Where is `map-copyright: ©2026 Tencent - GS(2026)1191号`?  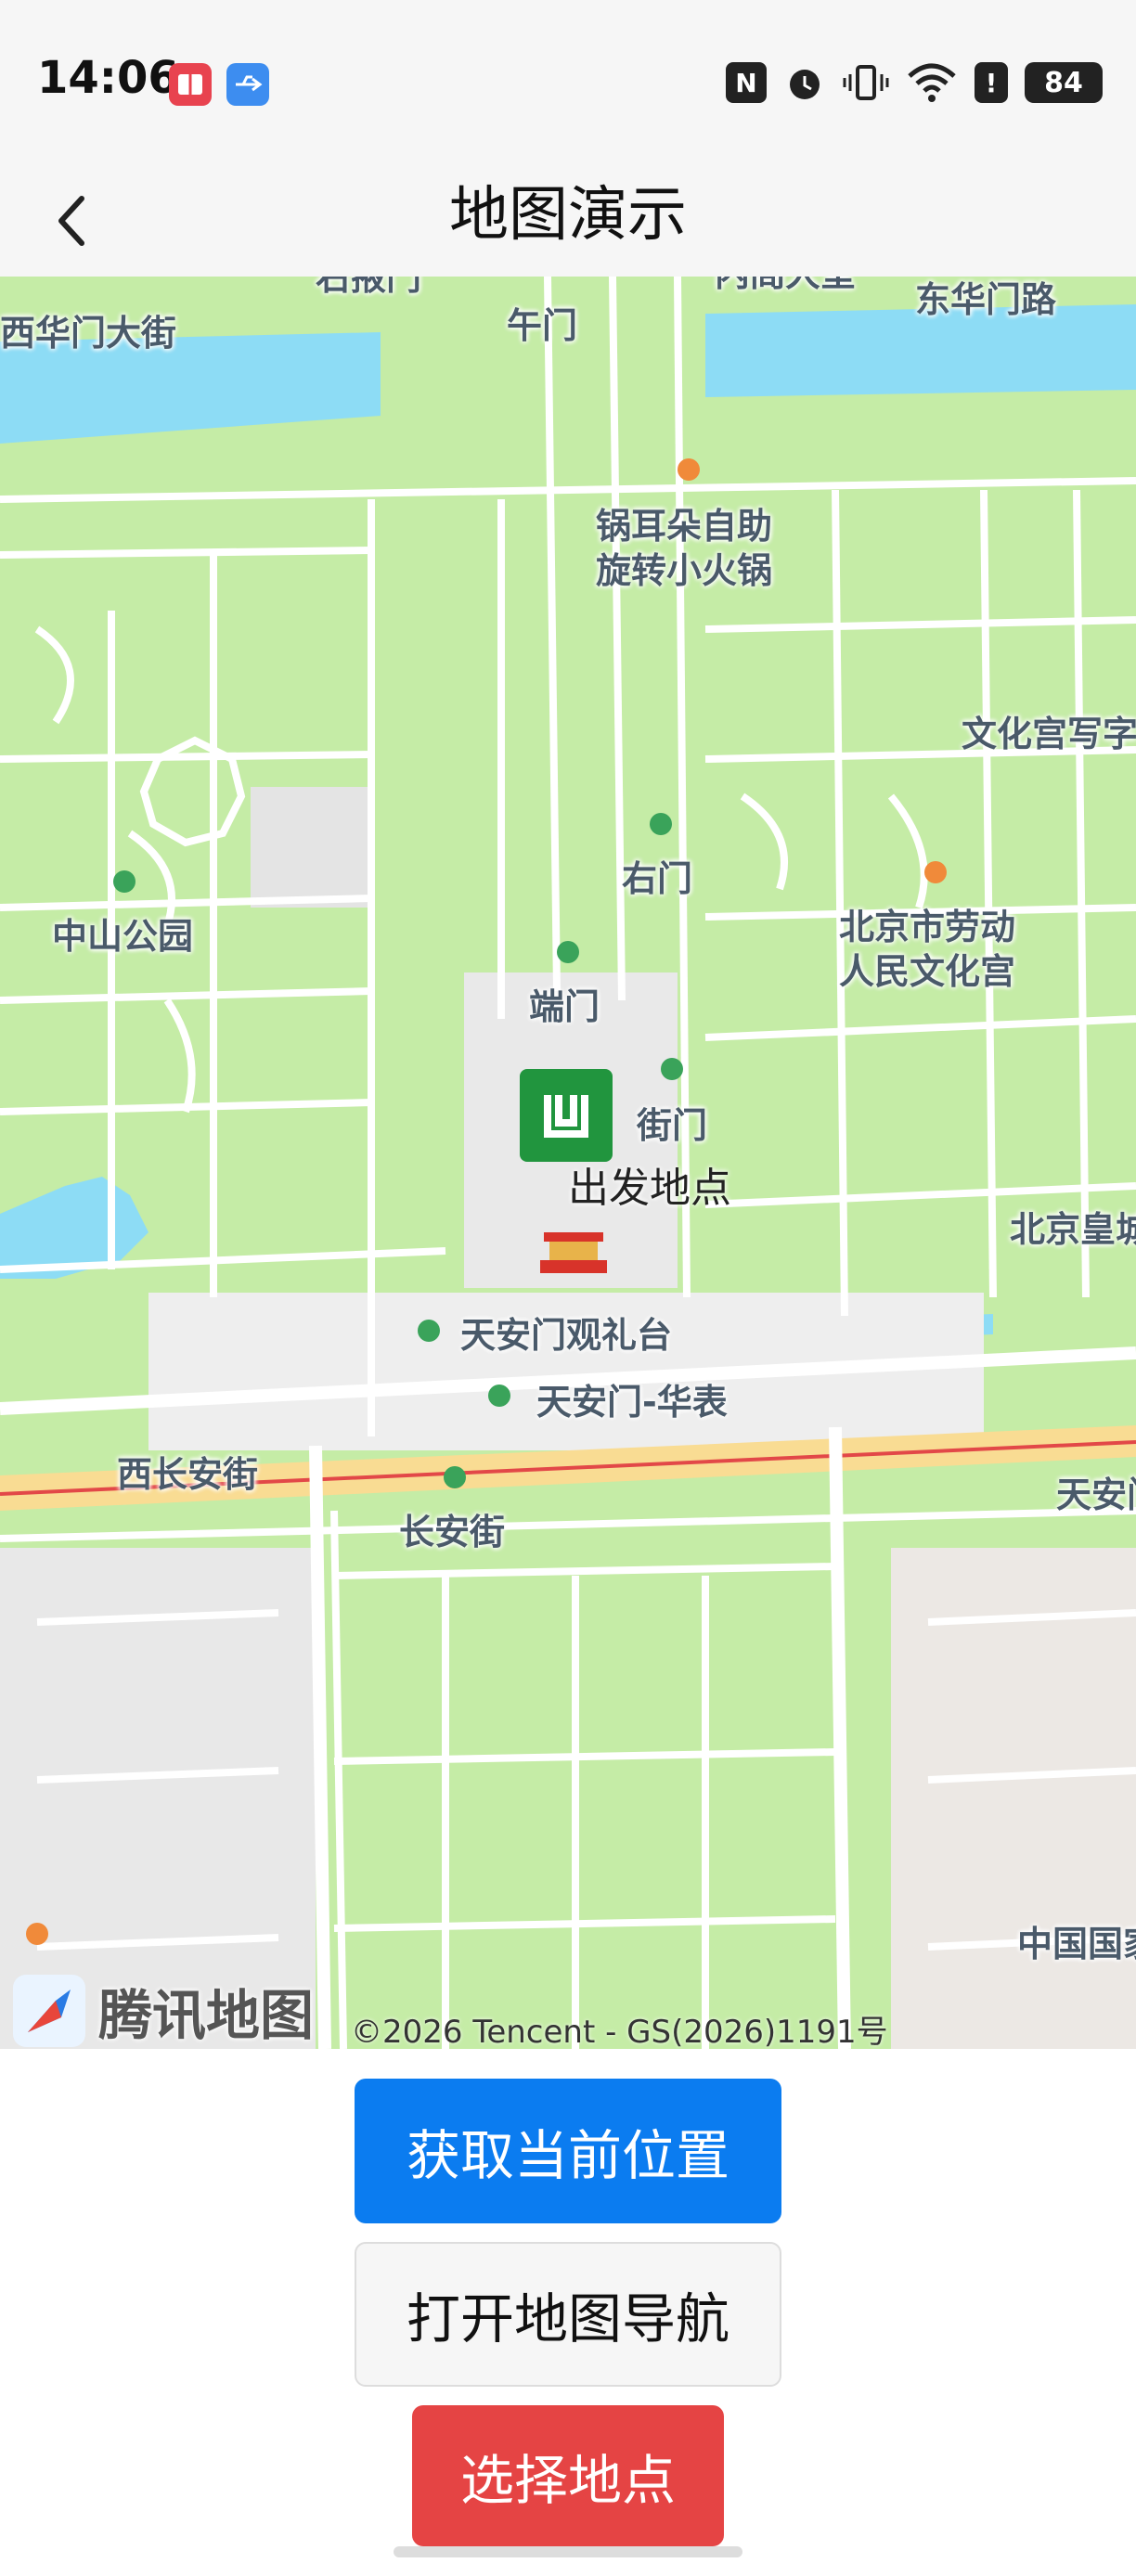
map-copyright: ©2026 Tencent - GS(2026)1191号 is located at coordinates (619, 2031).